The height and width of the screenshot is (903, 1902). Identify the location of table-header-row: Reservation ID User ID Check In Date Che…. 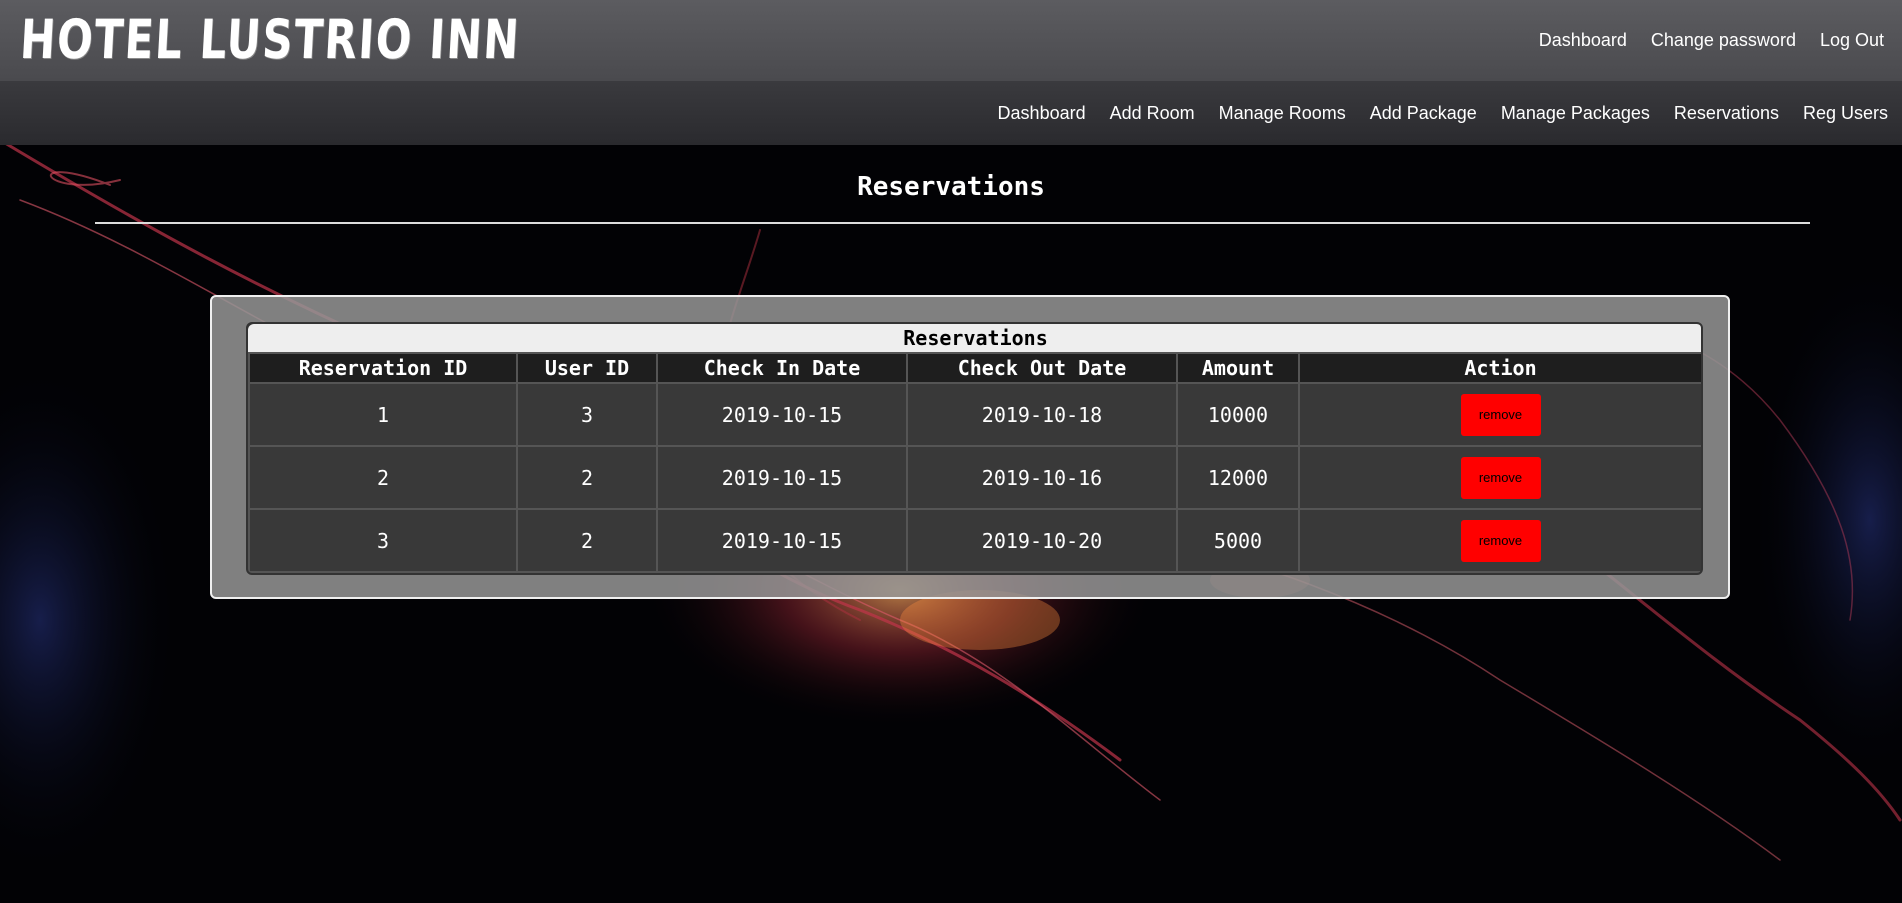
(974, 368).